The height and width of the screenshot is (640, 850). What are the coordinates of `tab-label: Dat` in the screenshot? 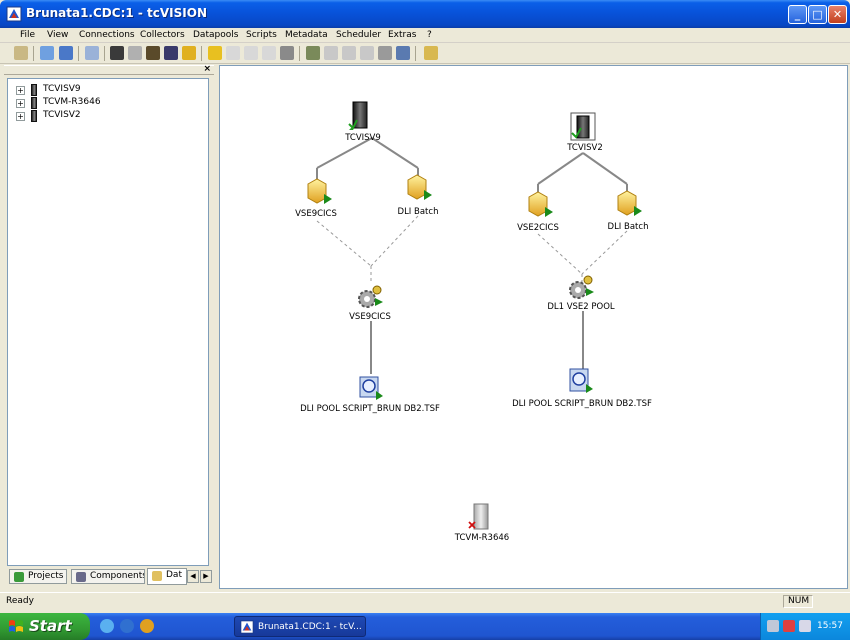 It's located at (174, 575).